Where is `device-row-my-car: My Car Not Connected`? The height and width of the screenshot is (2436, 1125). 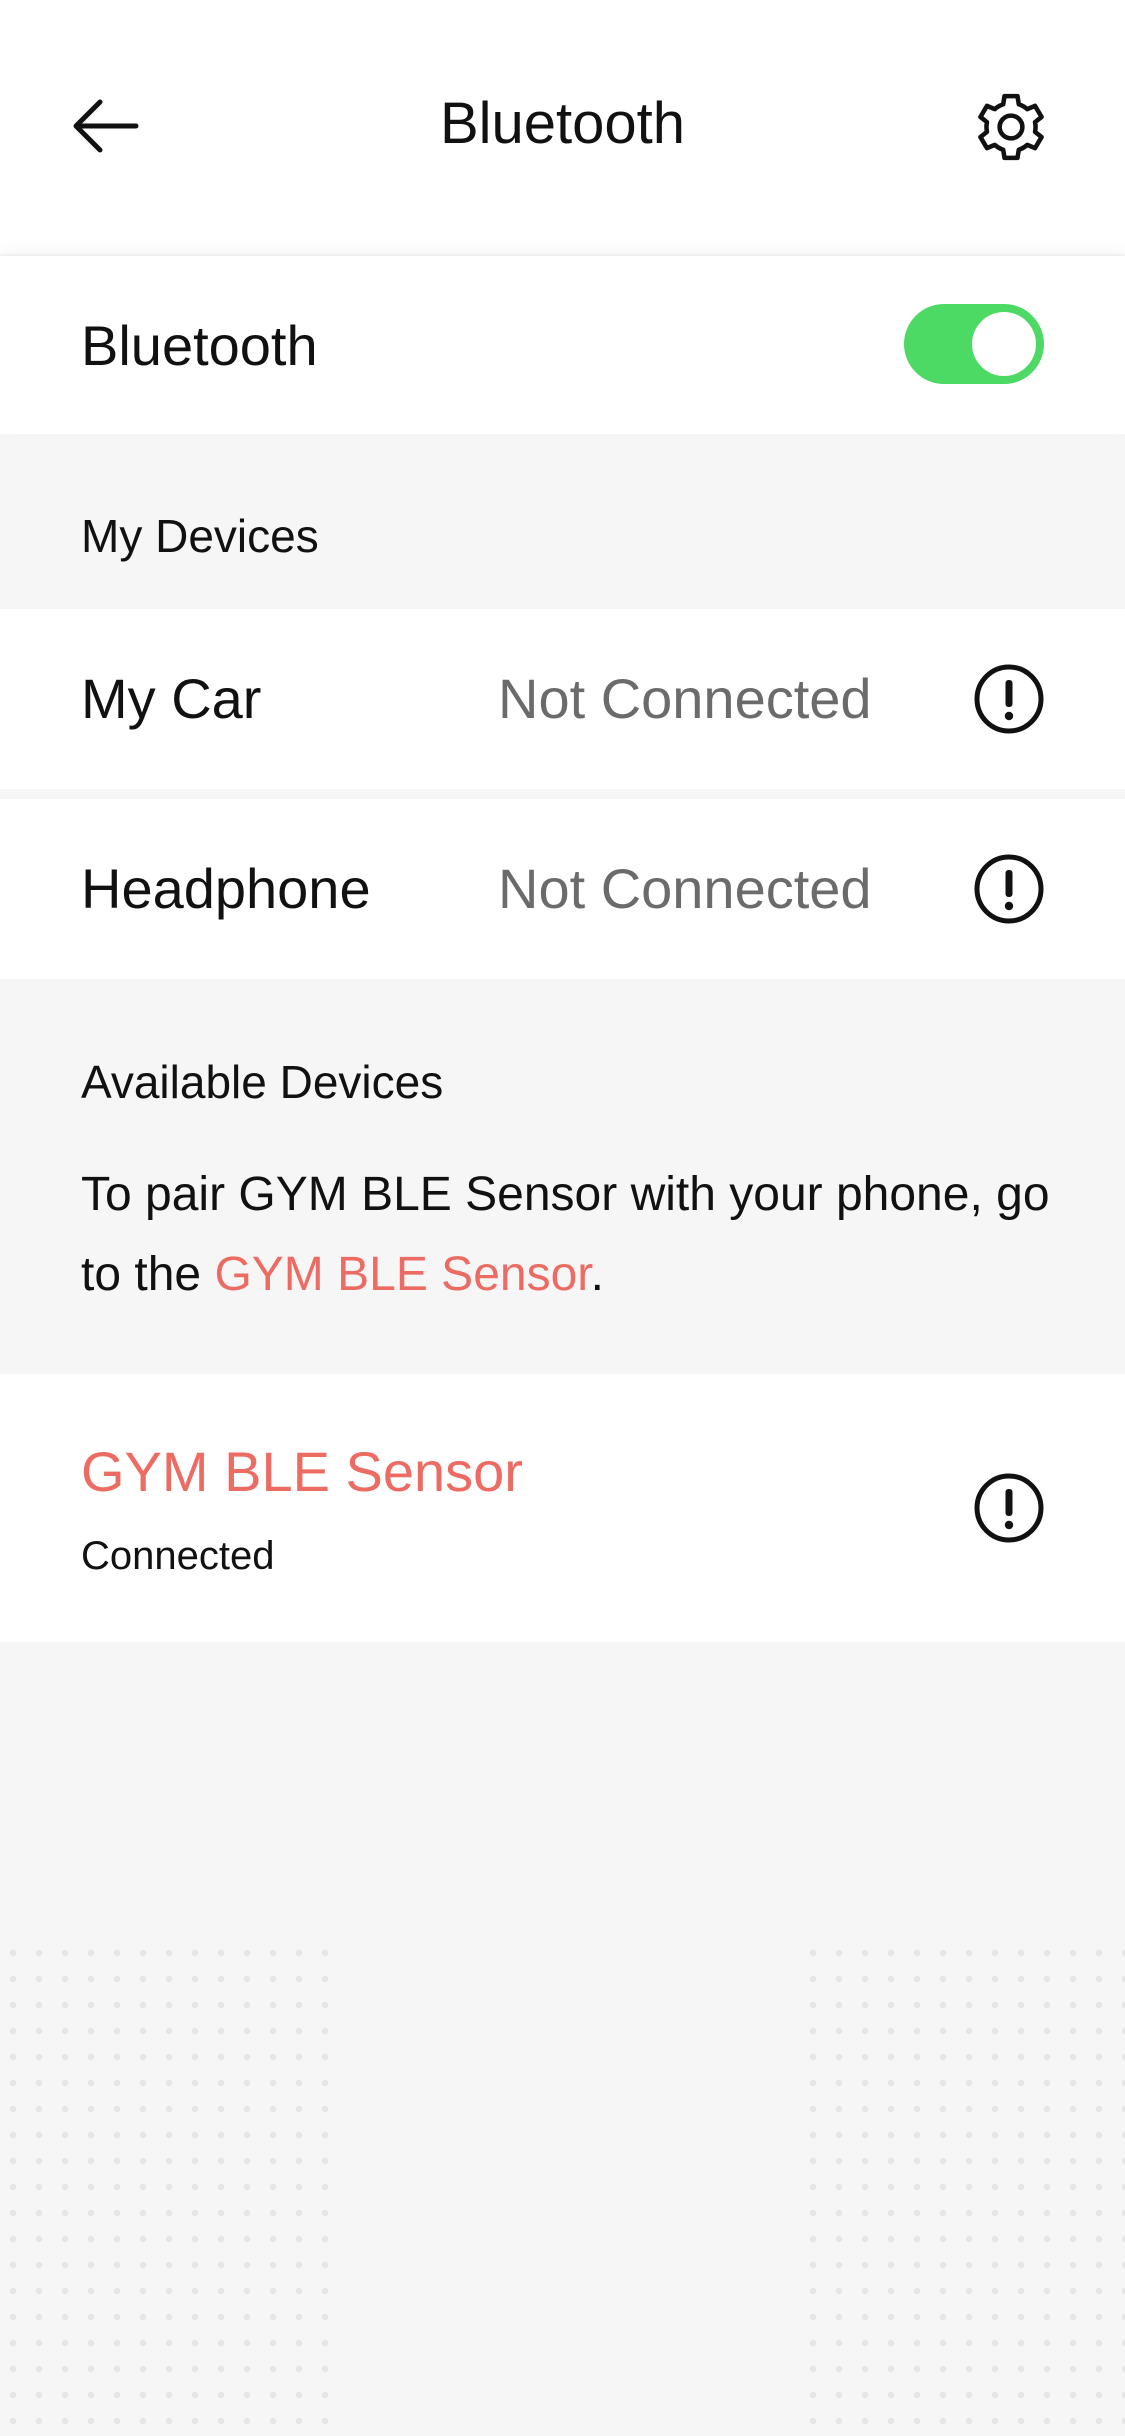 device-row-my-car: My Car Not Connected is located at coordinates (562, 699).